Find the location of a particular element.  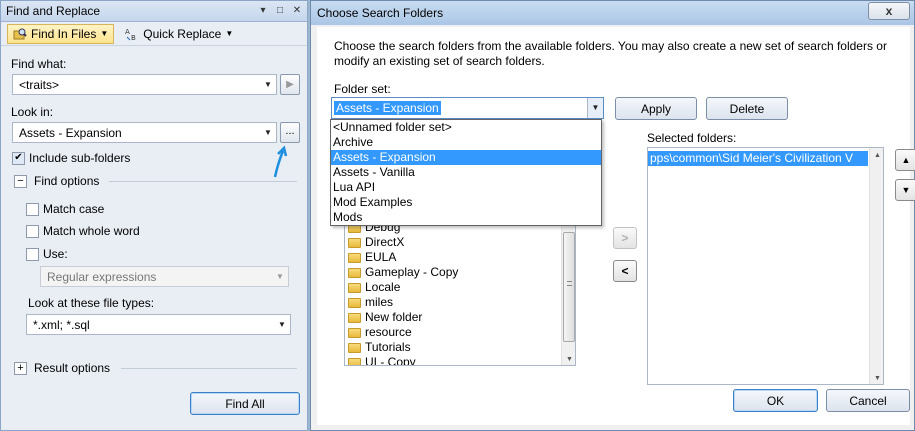

use-checkbox: Use: is located at coordinates (47, 254).